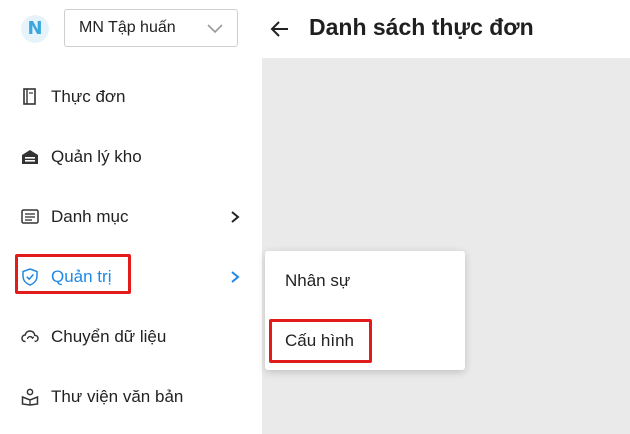 The image size is (630, 434). Describe the element at coordinates (30, 337) in the screenshot. I see `cloud-sync-icon` at that location.